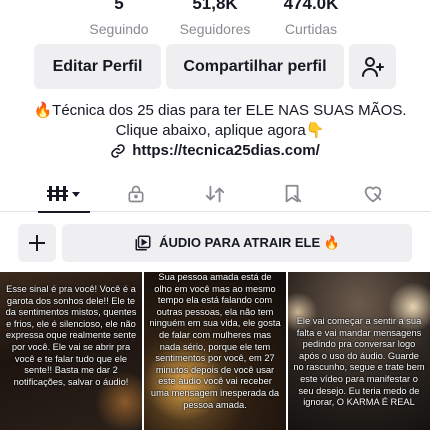  I want to click on profile-tabs, so click(215, 194).